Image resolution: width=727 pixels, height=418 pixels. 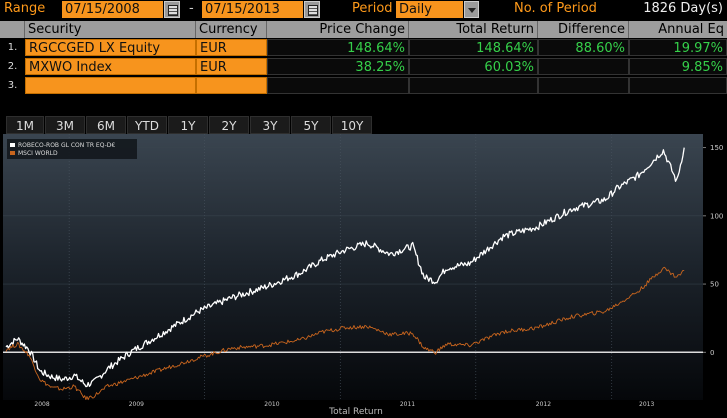 I want to click on legend-swatch-index, so click(x=12, y=153).